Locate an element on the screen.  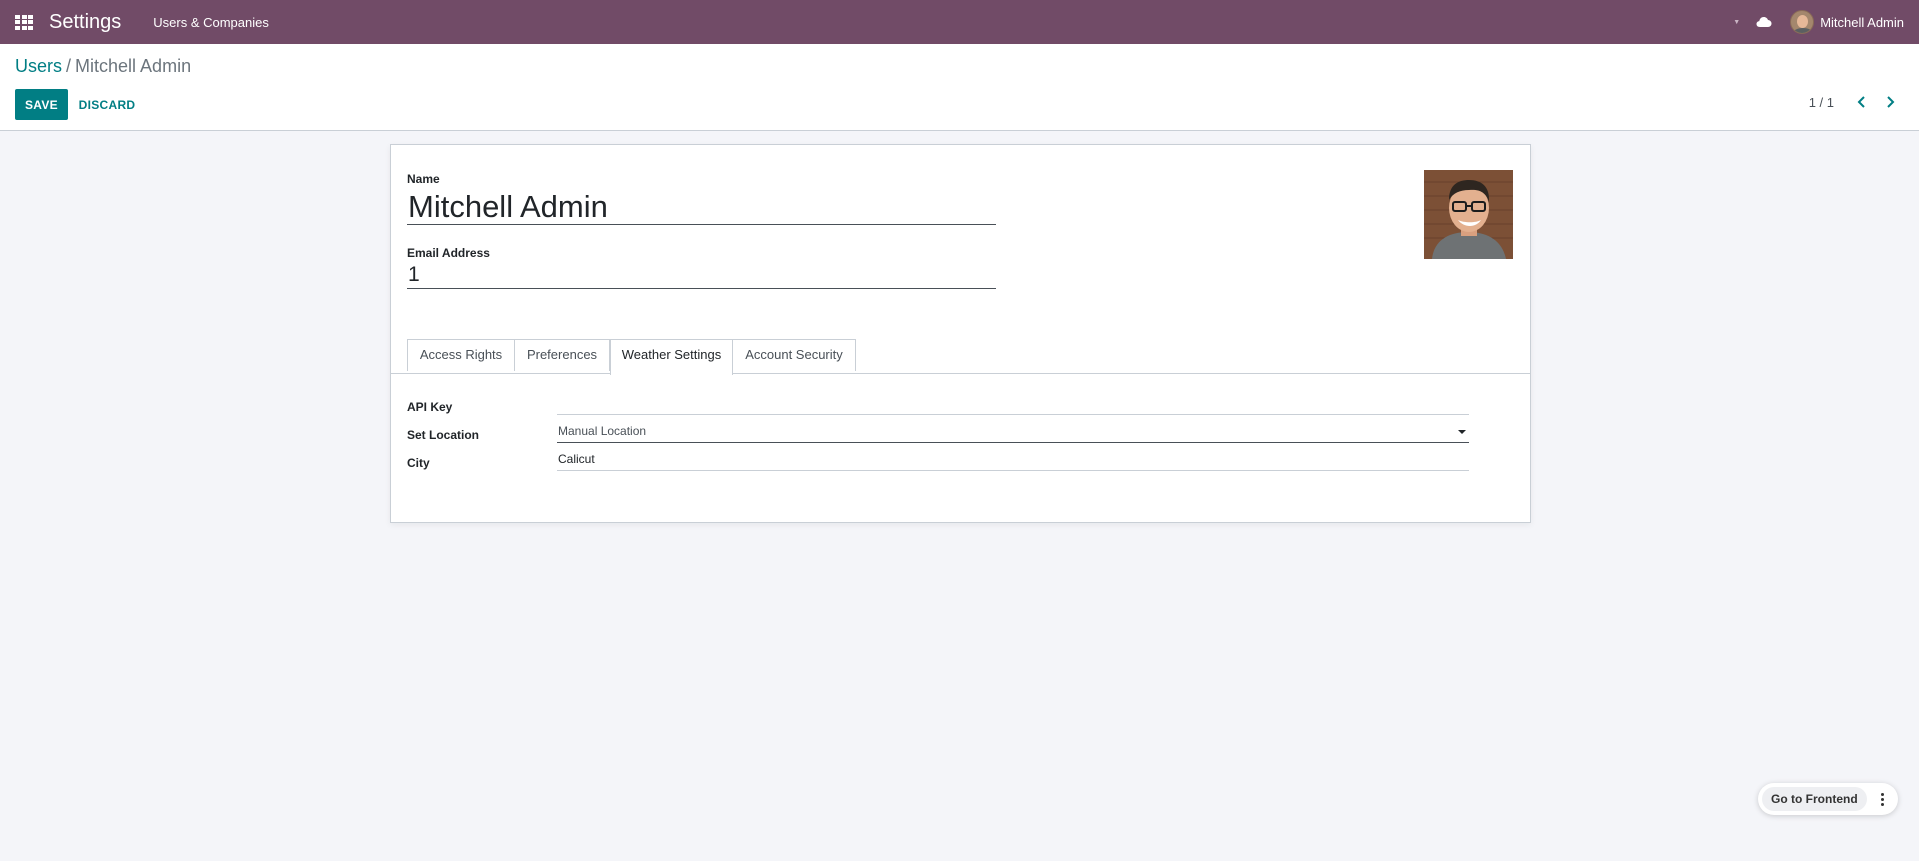
city-label: City is located at coordinates (418, 463).